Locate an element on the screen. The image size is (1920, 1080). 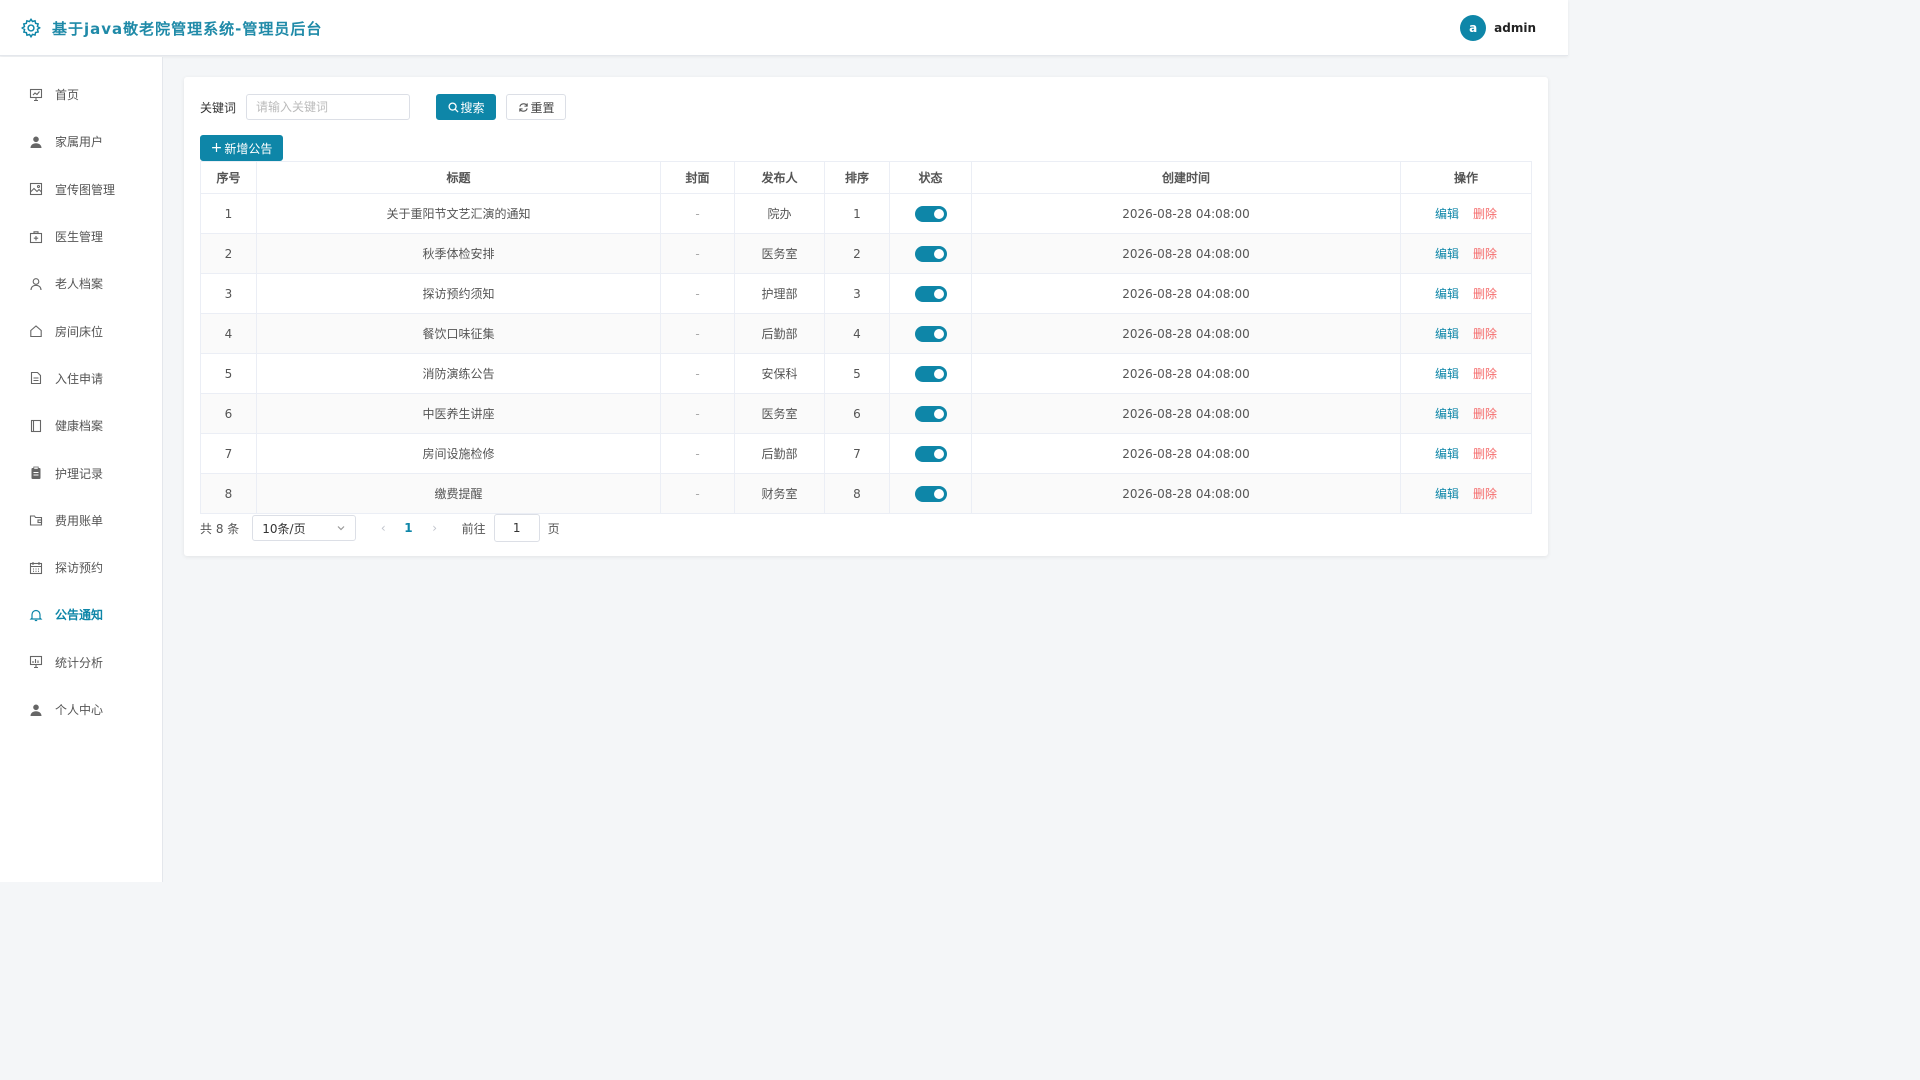
page-suffix: 页 is located at coordinates (553, 528).